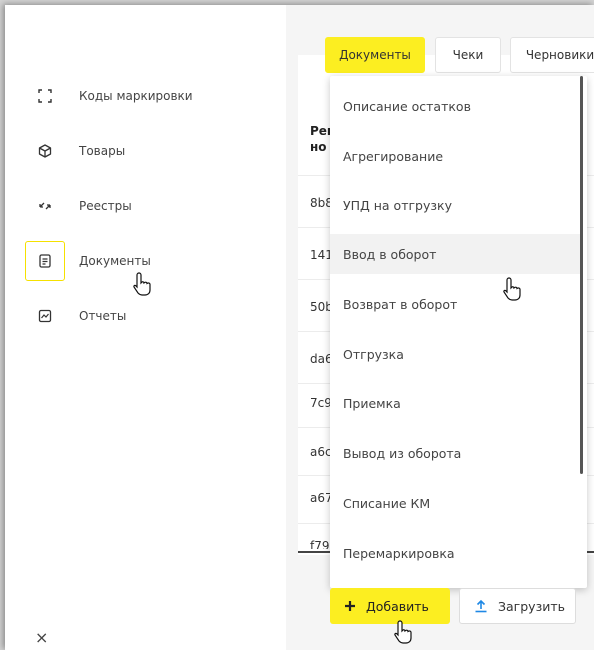 This screenshot has height=650, width=594. What do you see at coordinates (45, 261) in the screenshot?
I see `document-icon` at bounding box center [45, 261].